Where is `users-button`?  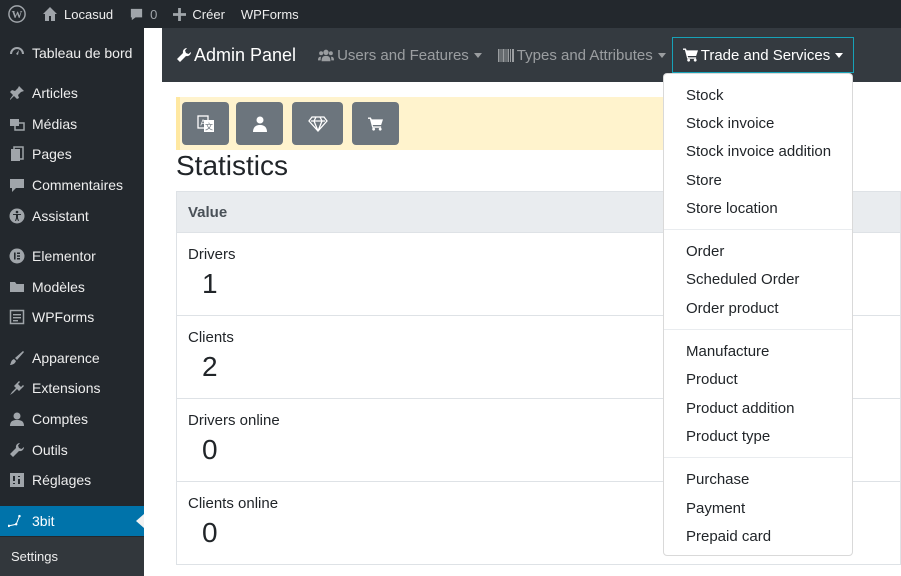
users-button is located at coordinates (259, 123).